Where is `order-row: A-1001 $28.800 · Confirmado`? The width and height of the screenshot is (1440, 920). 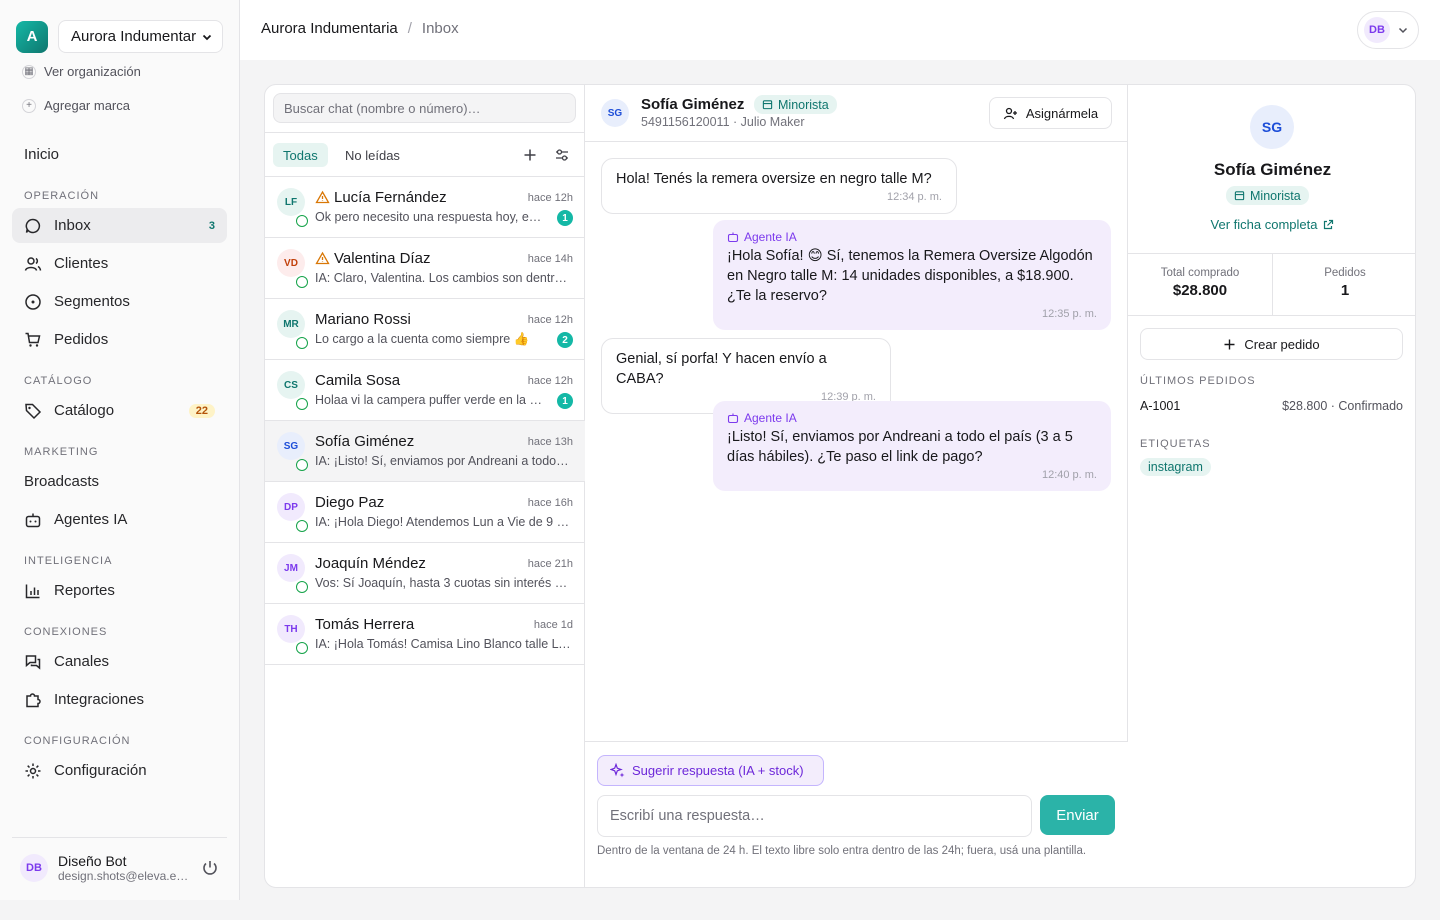
order-row: A-1001 $28.800 · Confirmado is located at coordinates (1271, 406).